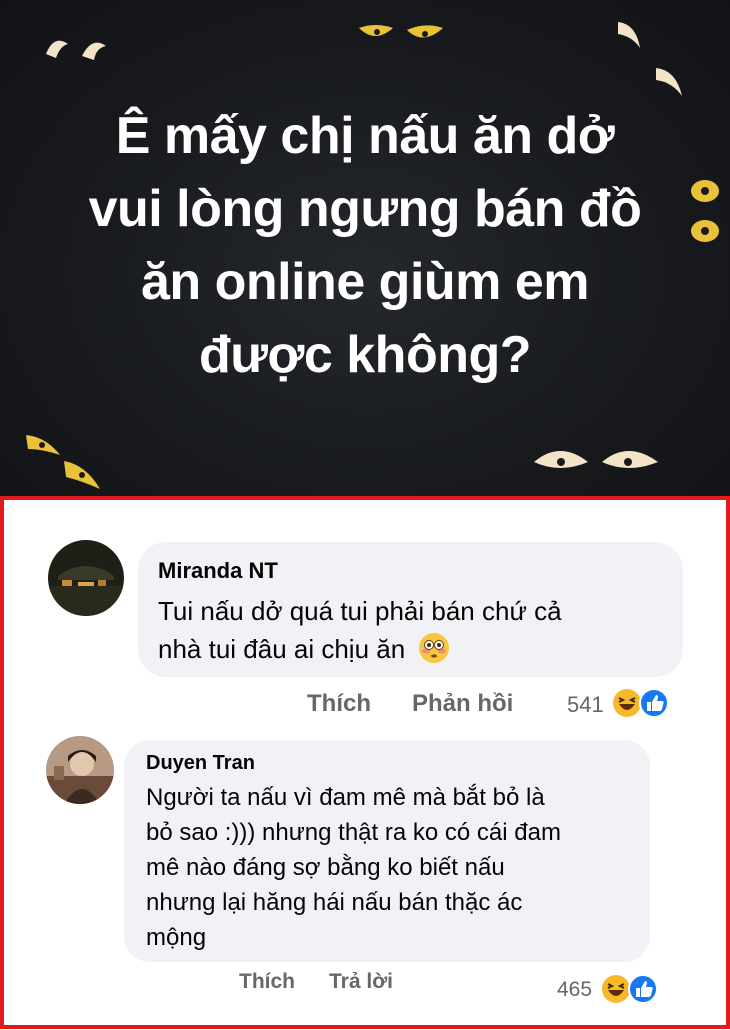 The height and width of the screenshot is (1030, 730). Describe the element at coordinates (574, 990) in the screenshot. I see `reaction-count: 465` at that location.